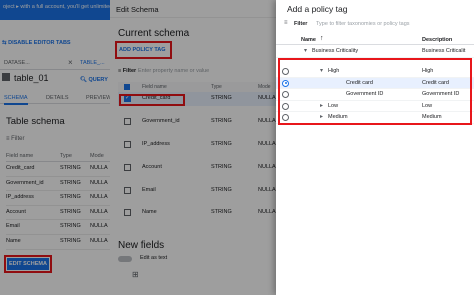 The image size is (474, 295). Describe the element at coordinates (363, 24) in the screenshot. I see `filter-placeholder: Type to filter taxonomies or policy tags` at that location.